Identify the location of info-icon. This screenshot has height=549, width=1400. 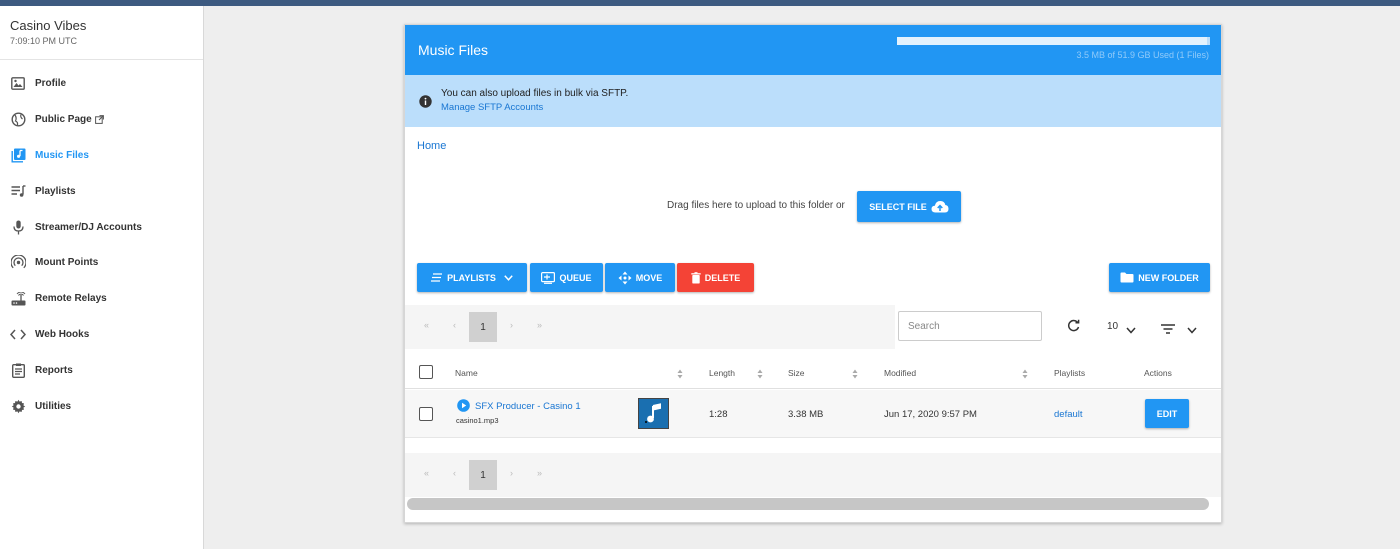
(425, 104).